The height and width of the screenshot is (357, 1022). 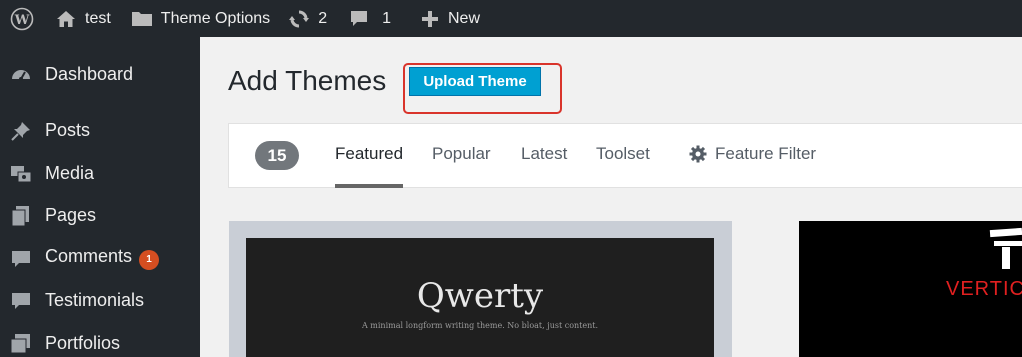 What do you see at coordinates (323, 18) in the screenshot?
I see `updates-count: 2` at bounding box center [323, 18].